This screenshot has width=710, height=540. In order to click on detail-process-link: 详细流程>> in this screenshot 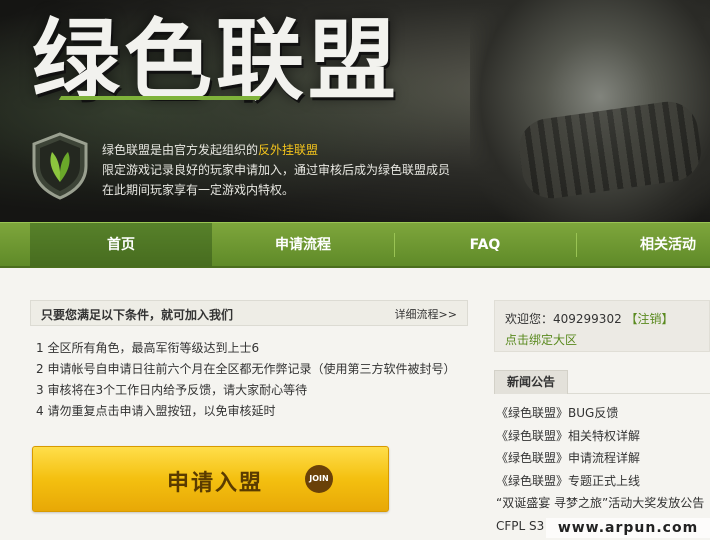, I will do `click(426, 314)`.